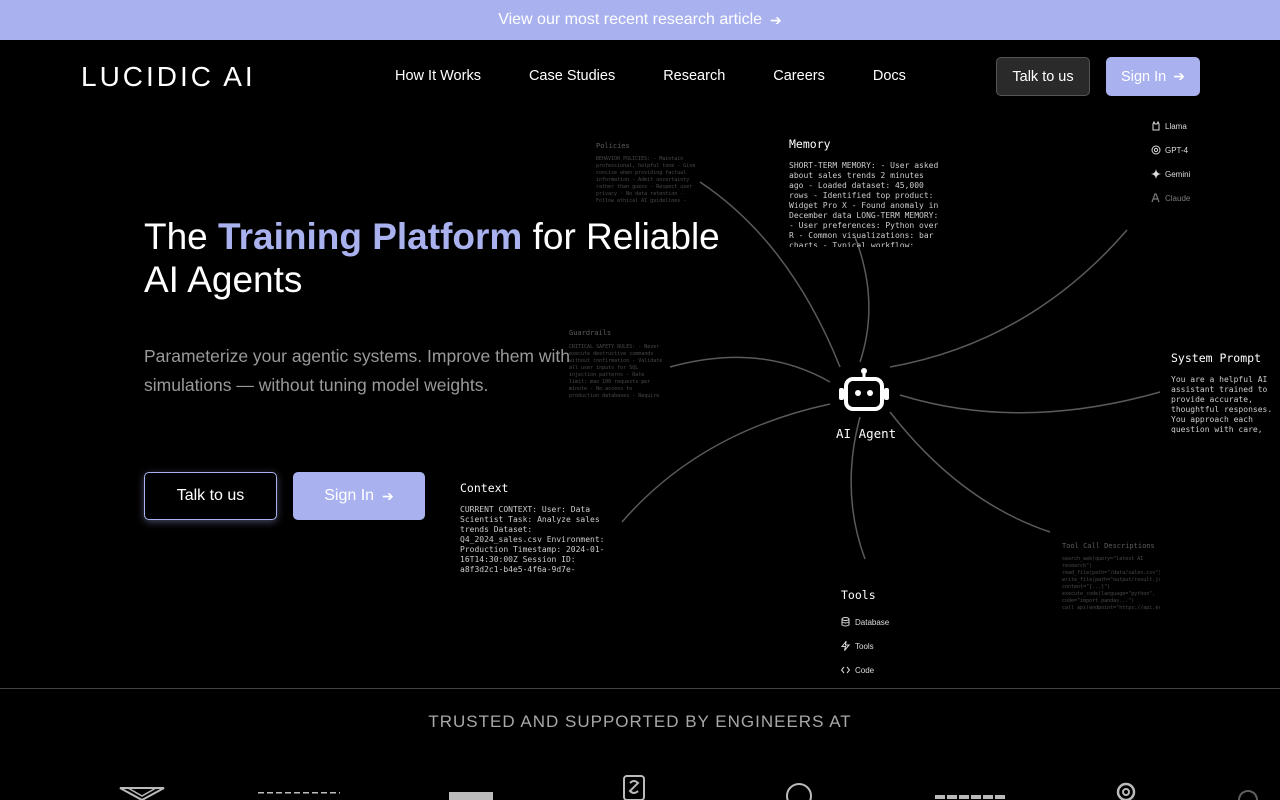  I want to click on database-icon, so click(845, 622).